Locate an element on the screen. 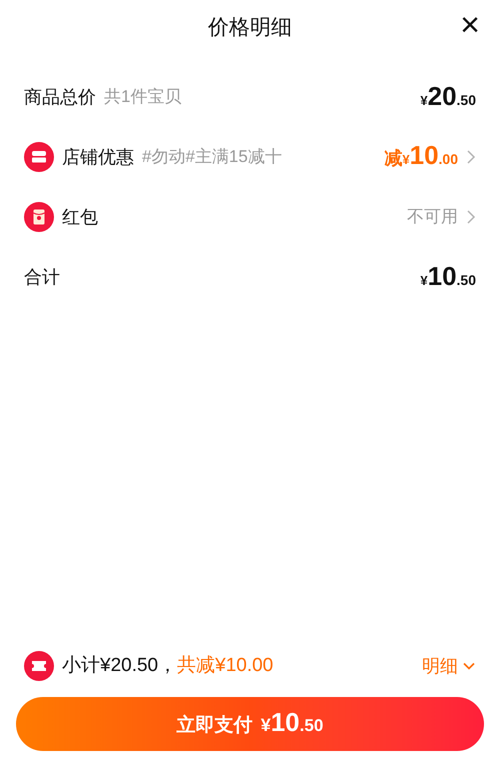 The height and width of the screenshot is (761, 500). price-text: 减¥10.00 is located at coordinates (421, 157).